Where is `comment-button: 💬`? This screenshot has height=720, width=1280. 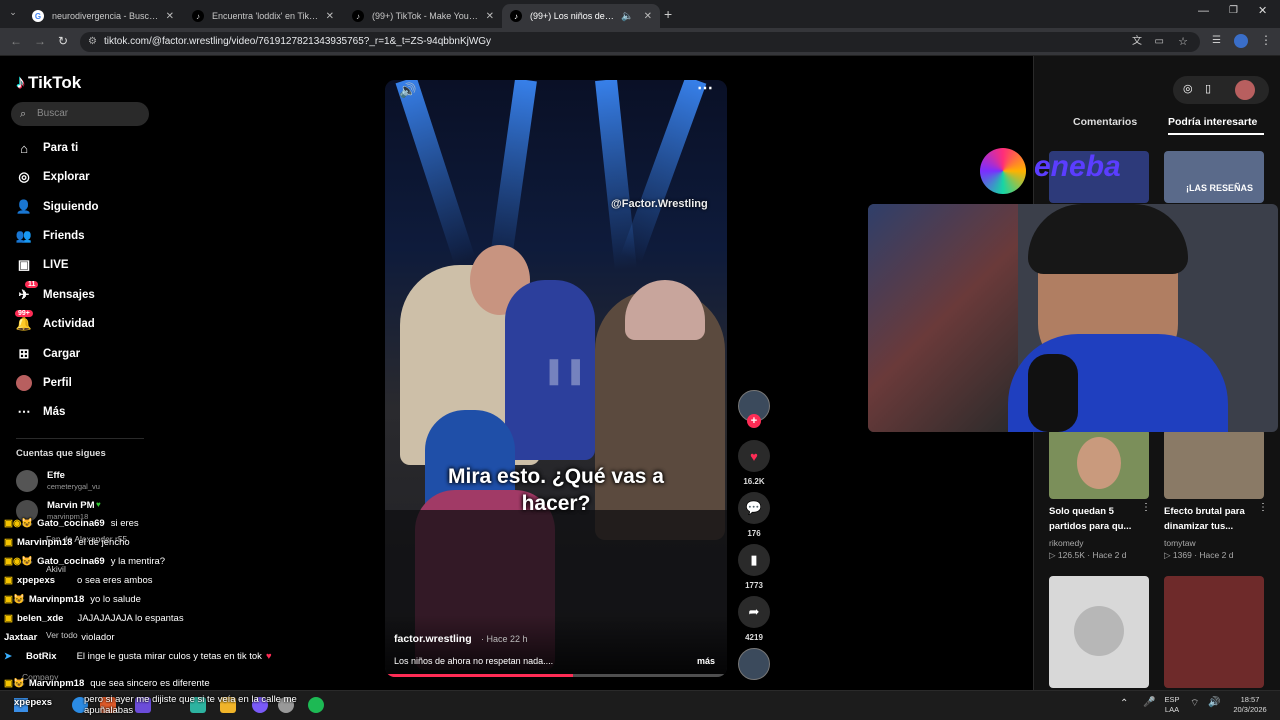
comment-button: 💬 is located at coordinates (754, 508).